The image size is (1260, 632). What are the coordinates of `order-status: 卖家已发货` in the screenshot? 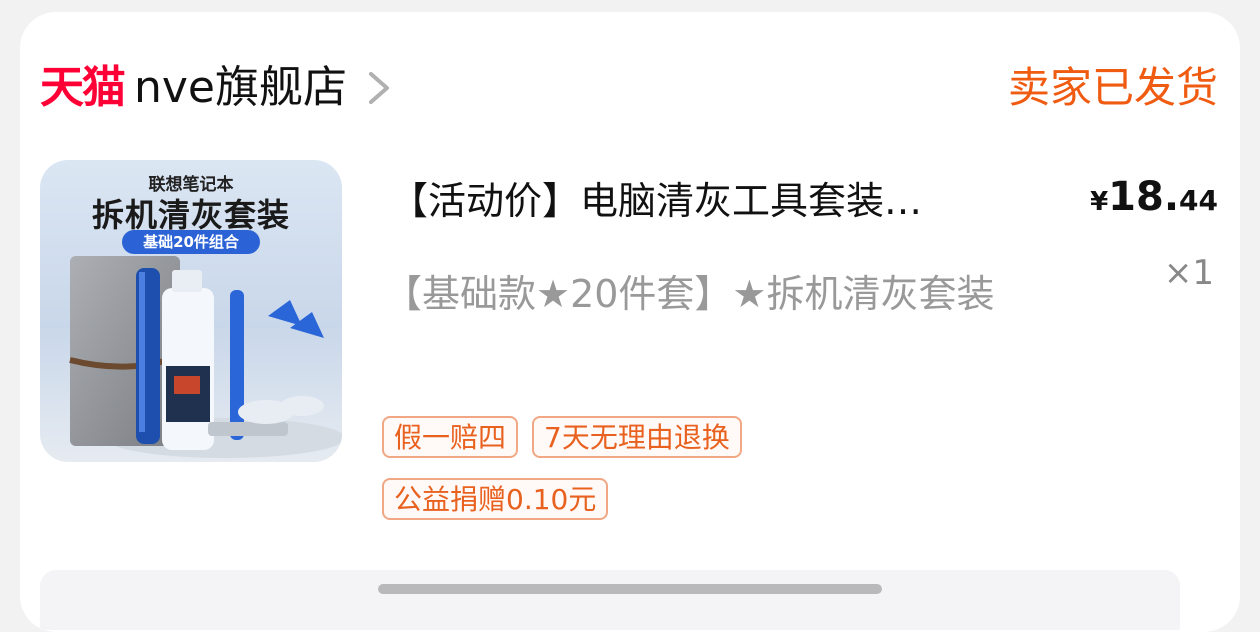 It's located at (1112, 87).